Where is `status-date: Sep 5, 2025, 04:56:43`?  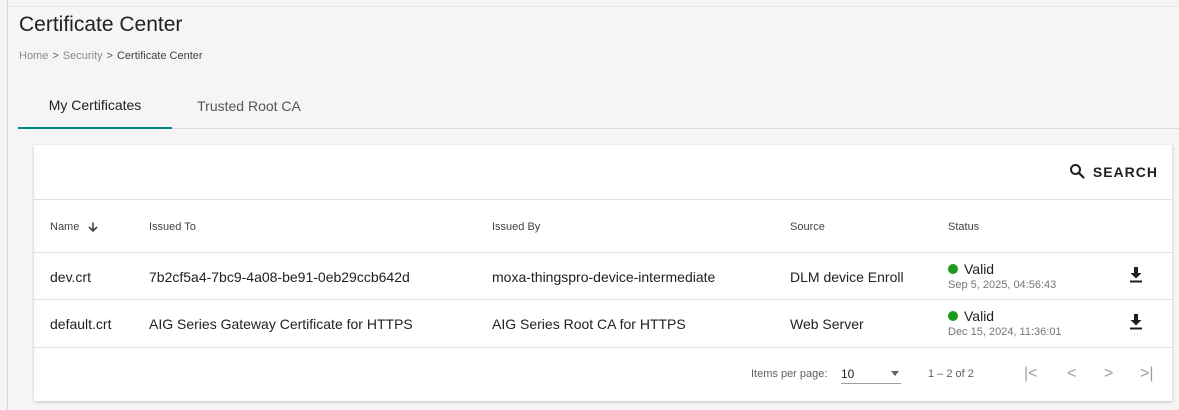
status-date: Sep 5, 2025, 04:56:43 is located at coordinates (1002, 285).